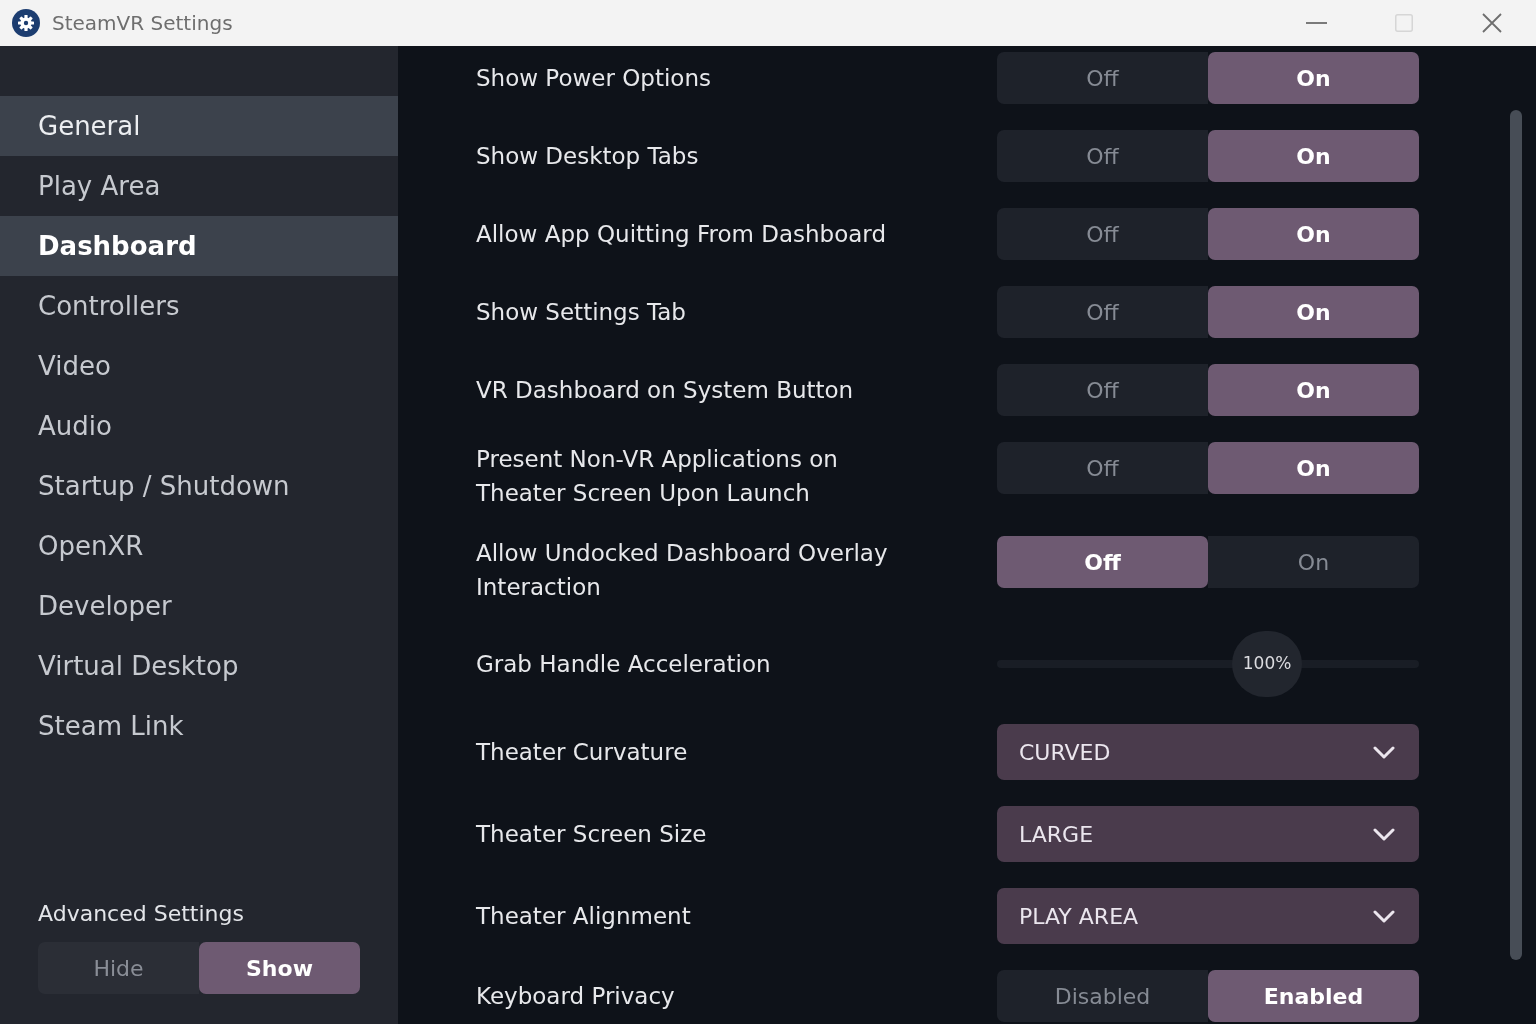 This screenshot has width=1536, height=1024. I want to click on close-icon, so click(1492, 23).